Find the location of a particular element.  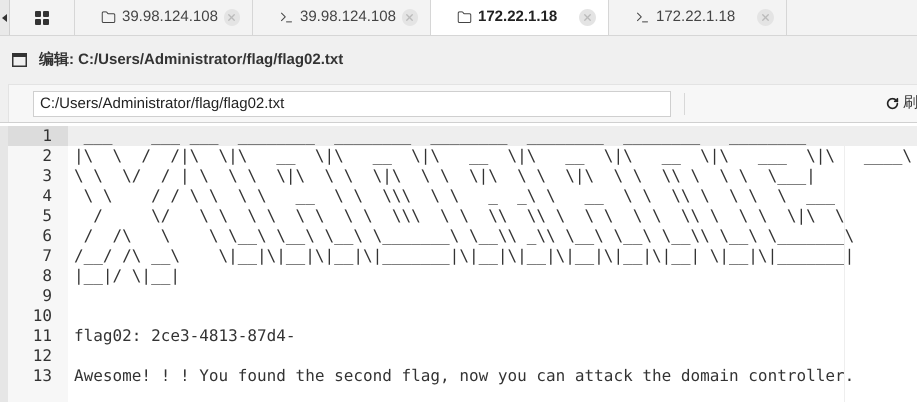

window-icon is located at coordinates (19, 60).